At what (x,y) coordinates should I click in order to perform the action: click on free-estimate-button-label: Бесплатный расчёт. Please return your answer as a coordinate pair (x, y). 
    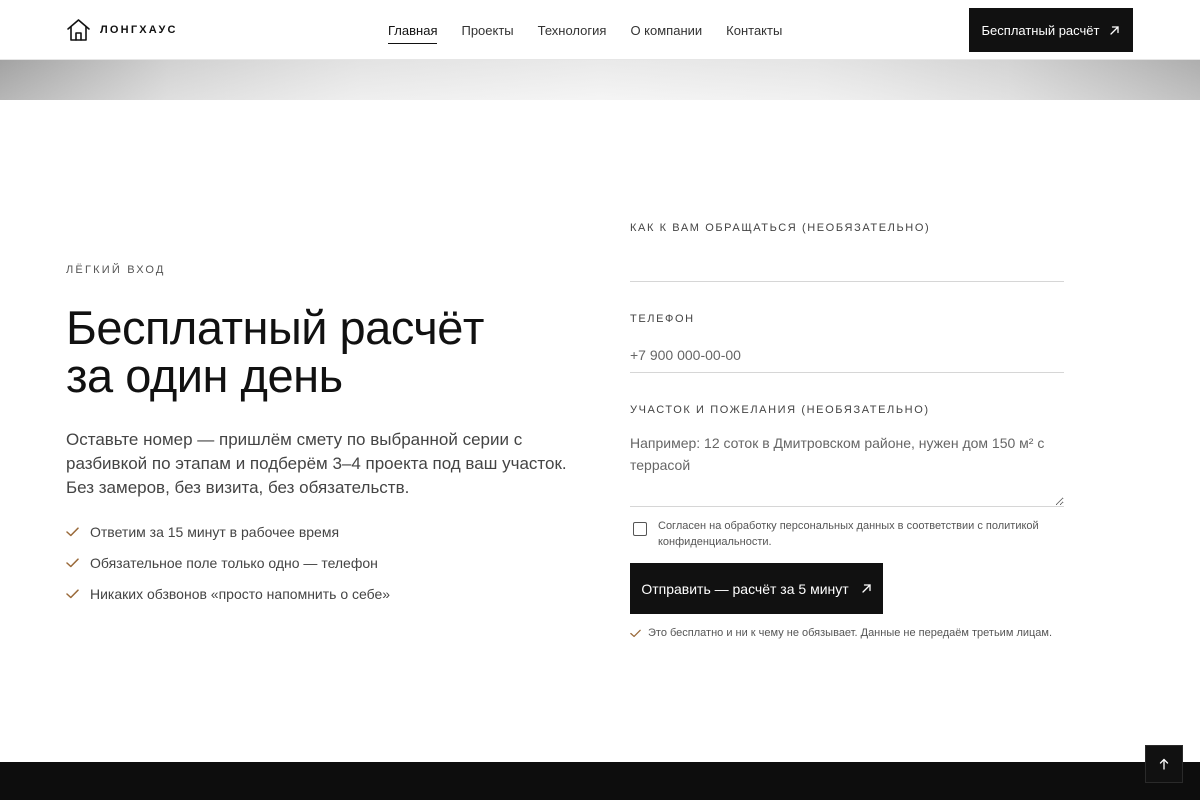
    Looking at the image, I should click on (1040, 30).